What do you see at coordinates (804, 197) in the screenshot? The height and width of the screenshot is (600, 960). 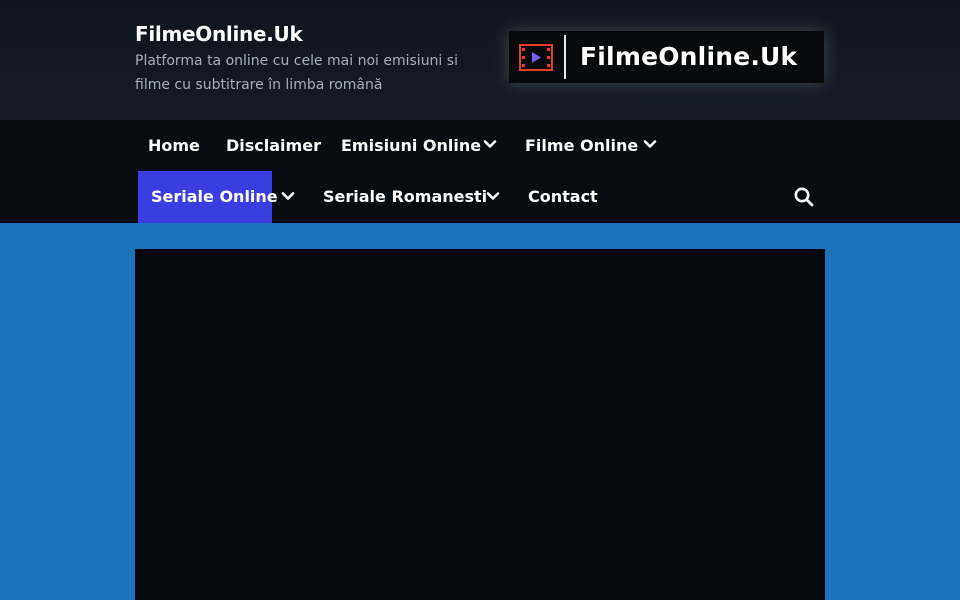 I see `search-icon` at bounding box center [804, 197].